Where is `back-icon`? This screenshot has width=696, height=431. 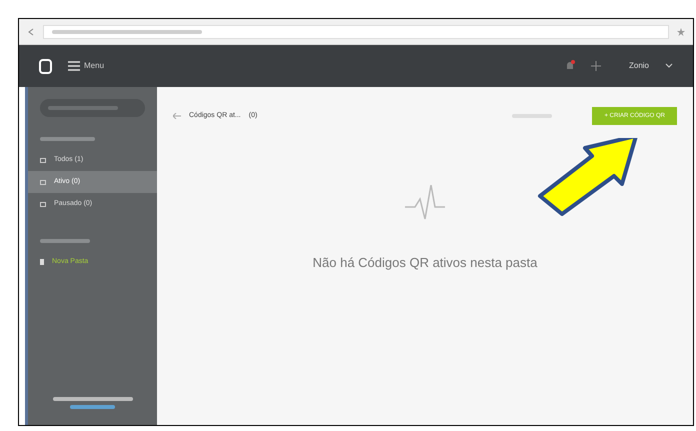 back-icon is located at coordinates (31, 32).